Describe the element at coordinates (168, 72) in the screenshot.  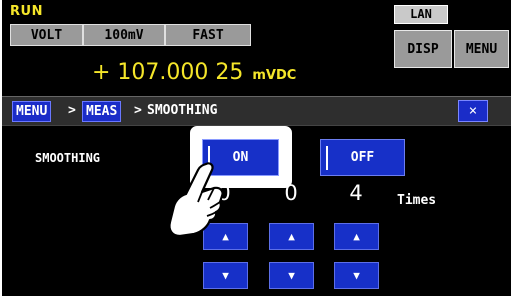
I see `reading-value: + 107.000 25` at that location.